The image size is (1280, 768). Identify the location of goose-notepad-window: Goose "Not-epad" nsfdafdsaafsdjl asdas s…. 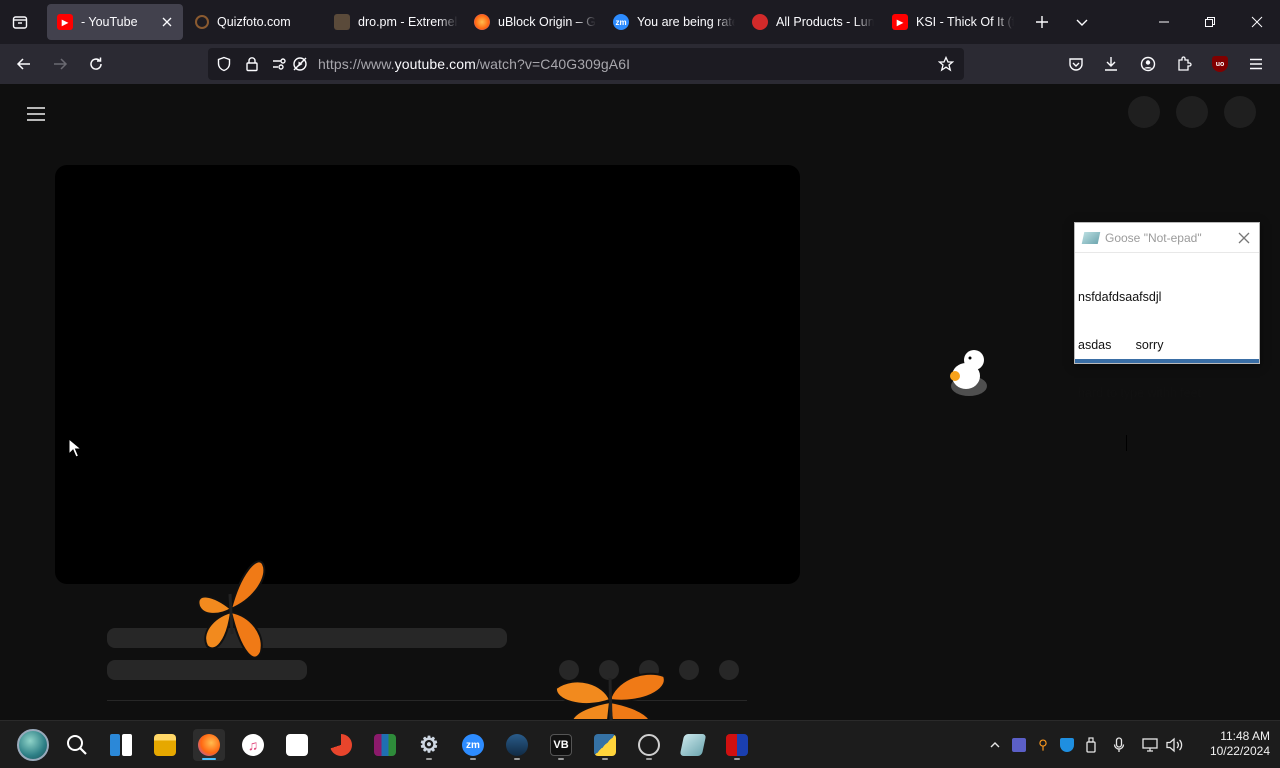
(1167, 336).